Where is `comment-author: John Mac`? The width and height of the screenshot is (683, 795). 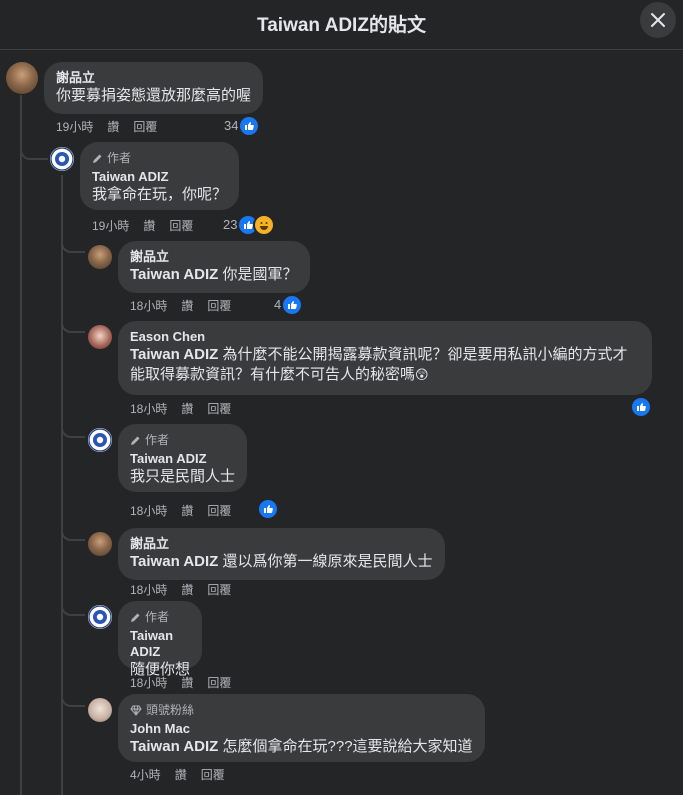
comment-author: John Mac is located at coordinates (301, 729).